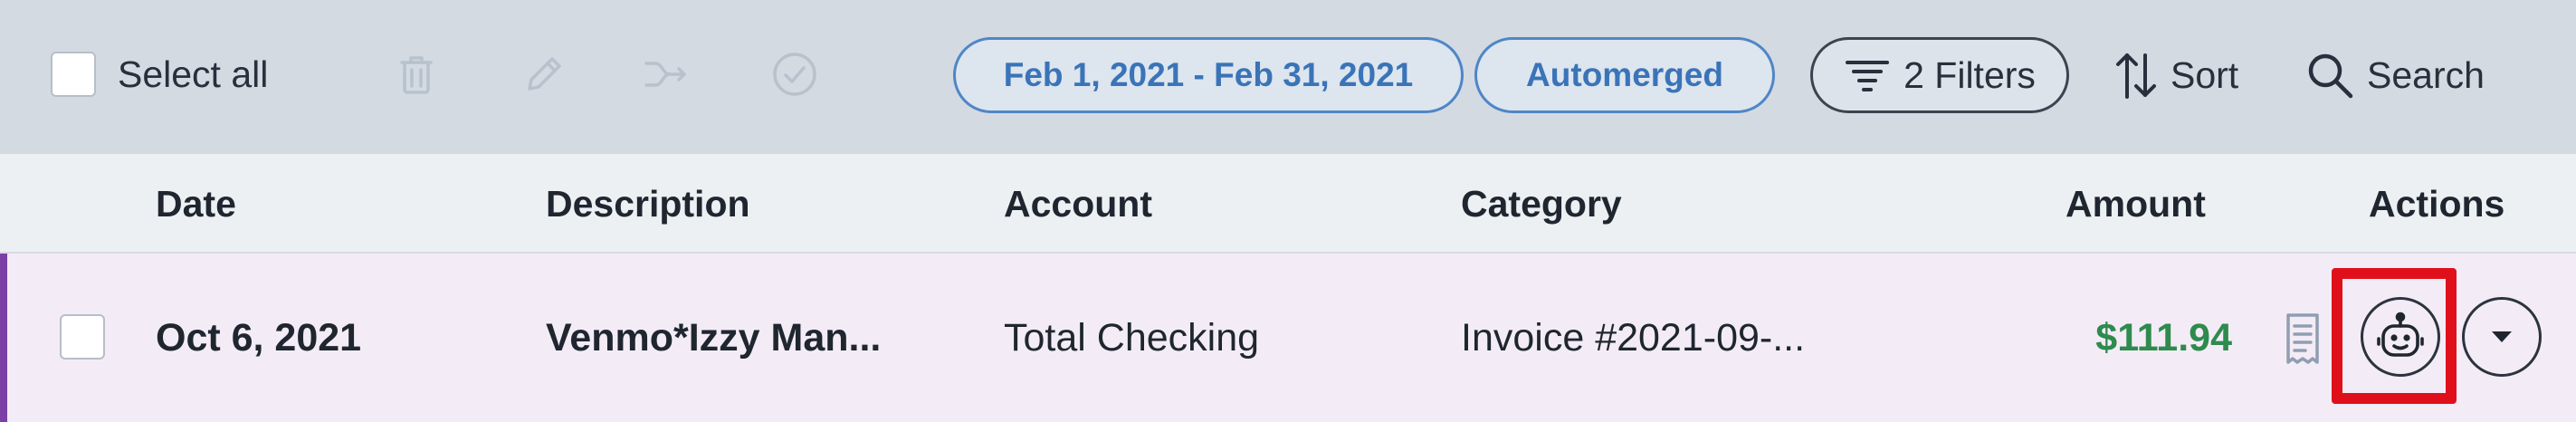  Describe the element at coordinates (1131, 338) in the screenshot. I see `row-account: Total Checking` at that location.